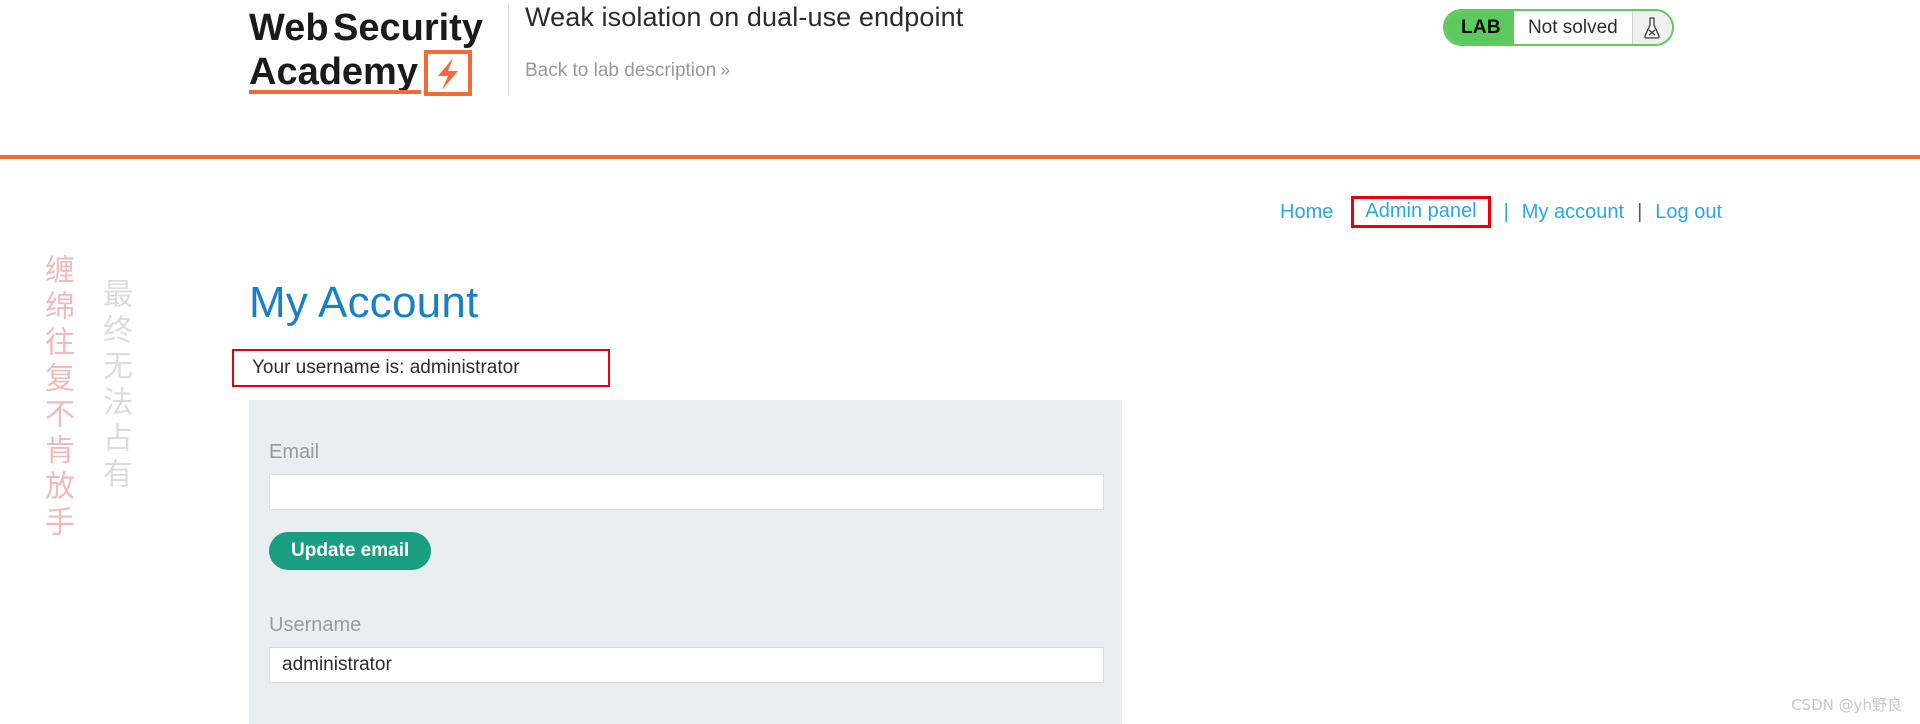 This screenshot has width=1920, height=724. What do you see at coordinates (364, 302) in the screenshot?
I see `page-title: My Account` at bounding box center [364, 302].